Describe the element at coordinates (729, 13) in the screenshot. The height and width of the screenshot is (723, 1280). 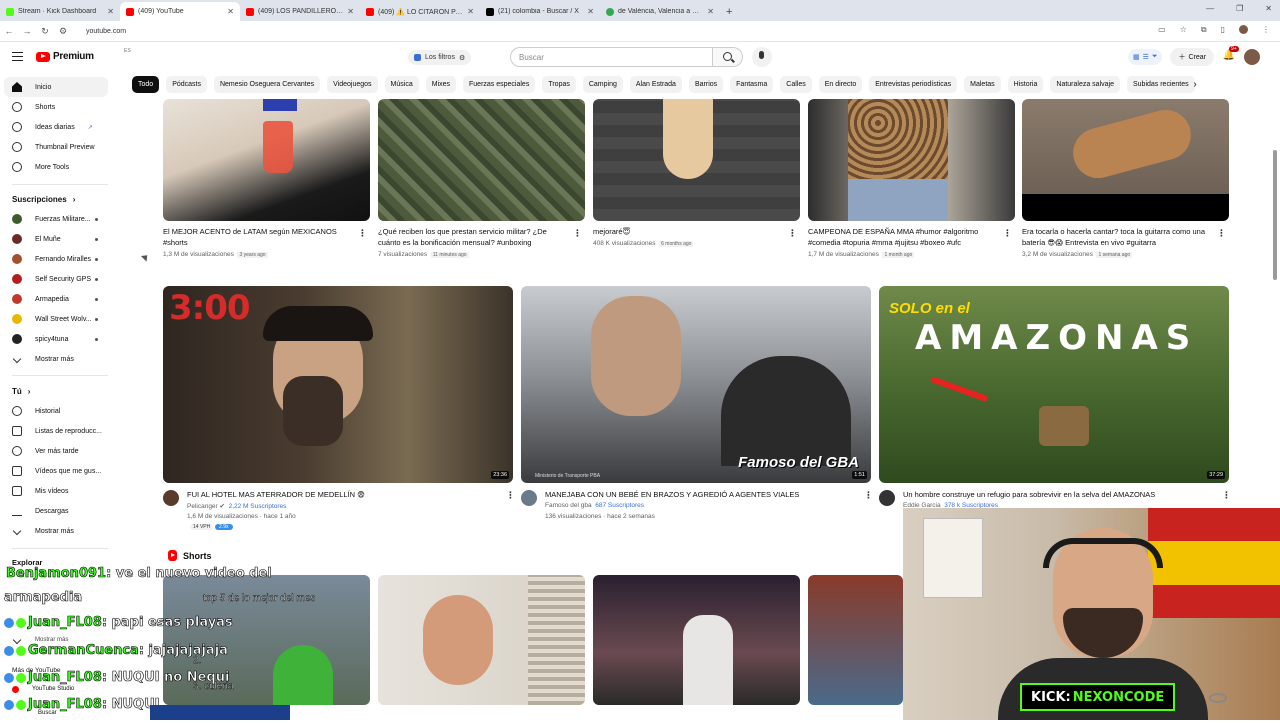
I see `new-tab-button: +` at that location.